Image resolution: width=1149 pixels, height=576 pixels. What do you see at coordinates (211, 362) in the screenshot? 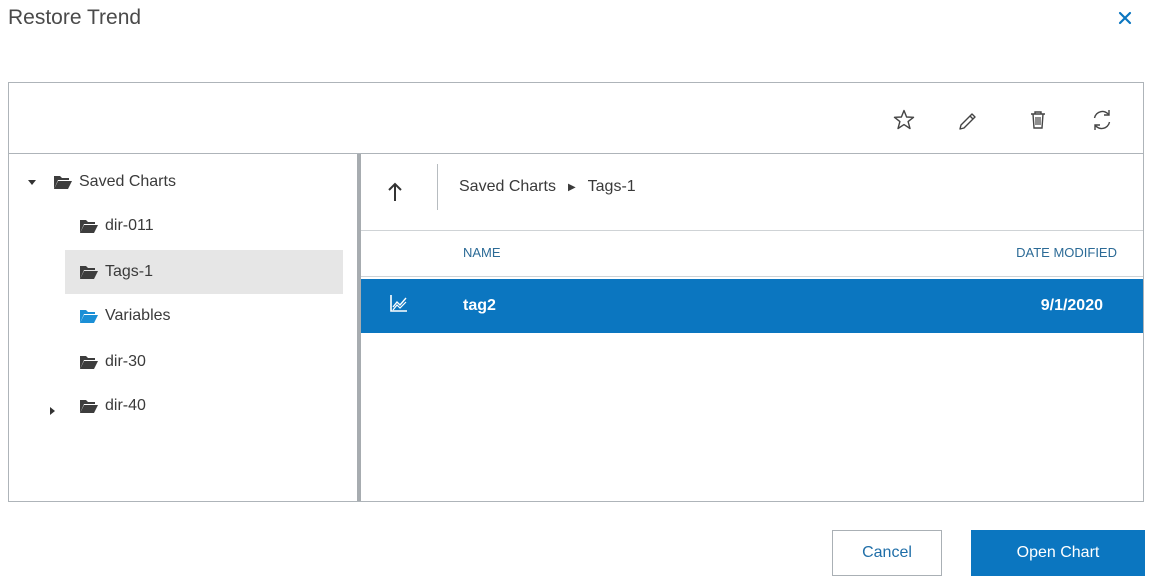
I see `tree-item-dir-30: dir-30` at bounding box center [211, 362].